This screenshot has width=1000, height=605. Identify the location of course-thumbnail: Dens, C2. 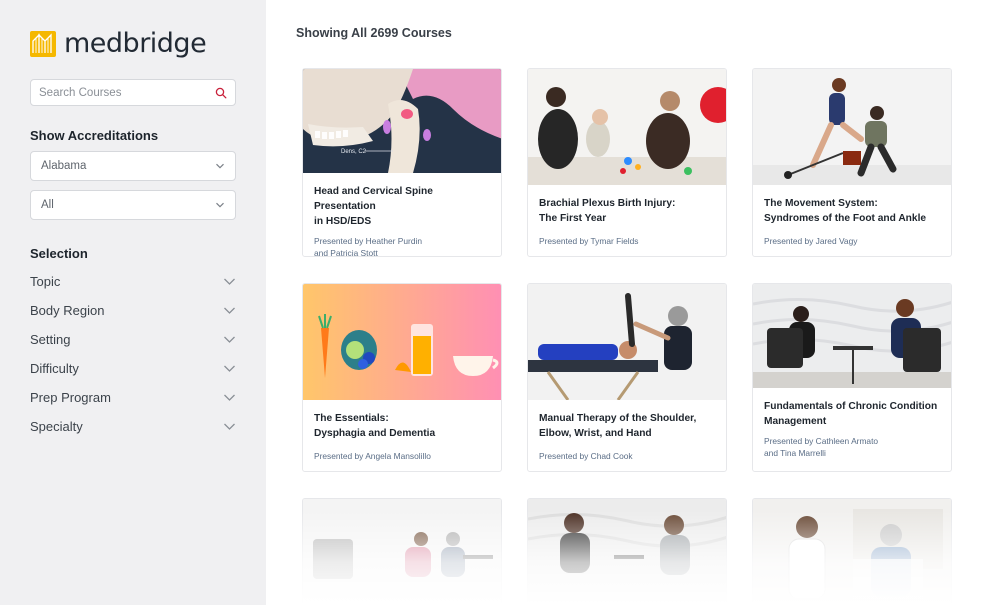
(402, 121).